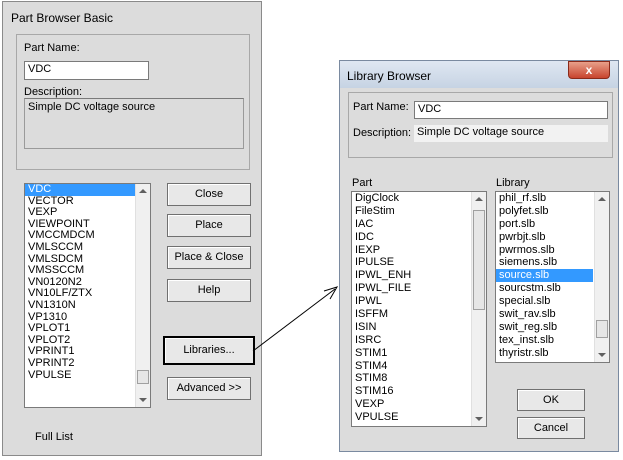 Image resolution: width=623 pixels, height=460 pixels. Describe the element at coordinates (411, 224) in the screenshot. I see `lib-part-list-item: IAC` at that location.